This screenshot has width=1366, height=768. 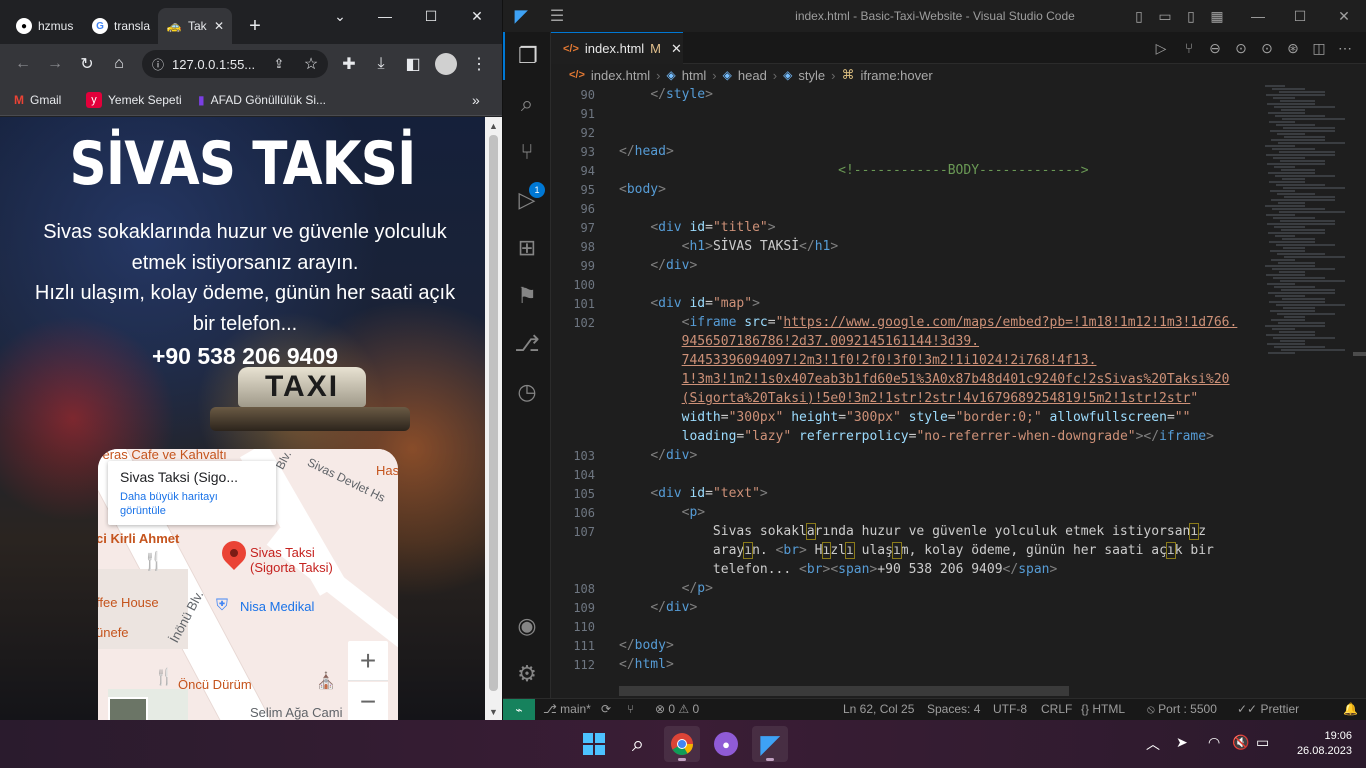 What do you see at coordinates (192, 504) in the screenshot?
I see `larger-map-link: Daha büyük haritayı görüntüle` at bounding box center [192, 504].